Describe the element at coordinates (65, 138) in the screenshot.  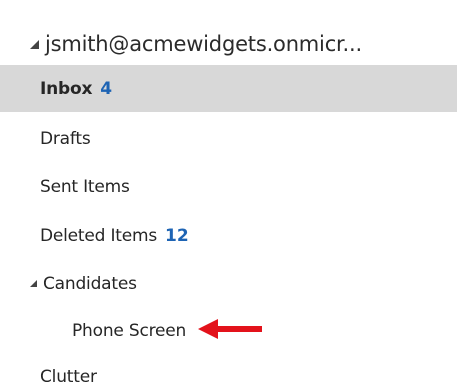
I see `folder-label: Drafts` at that location.